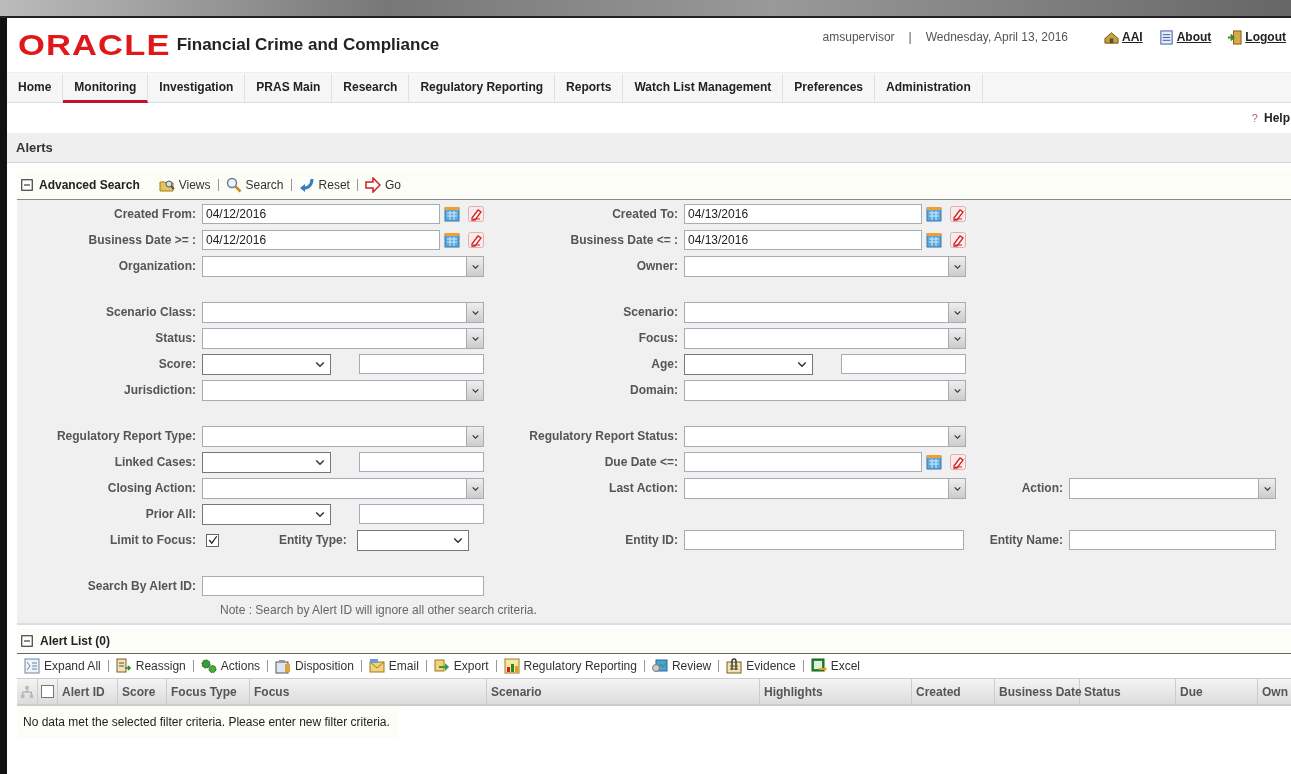 This screenshot has width=1291, height=774. Describe the element at coordinates (938, 691) in the screenshot. I see `column-header: Created` at that location.